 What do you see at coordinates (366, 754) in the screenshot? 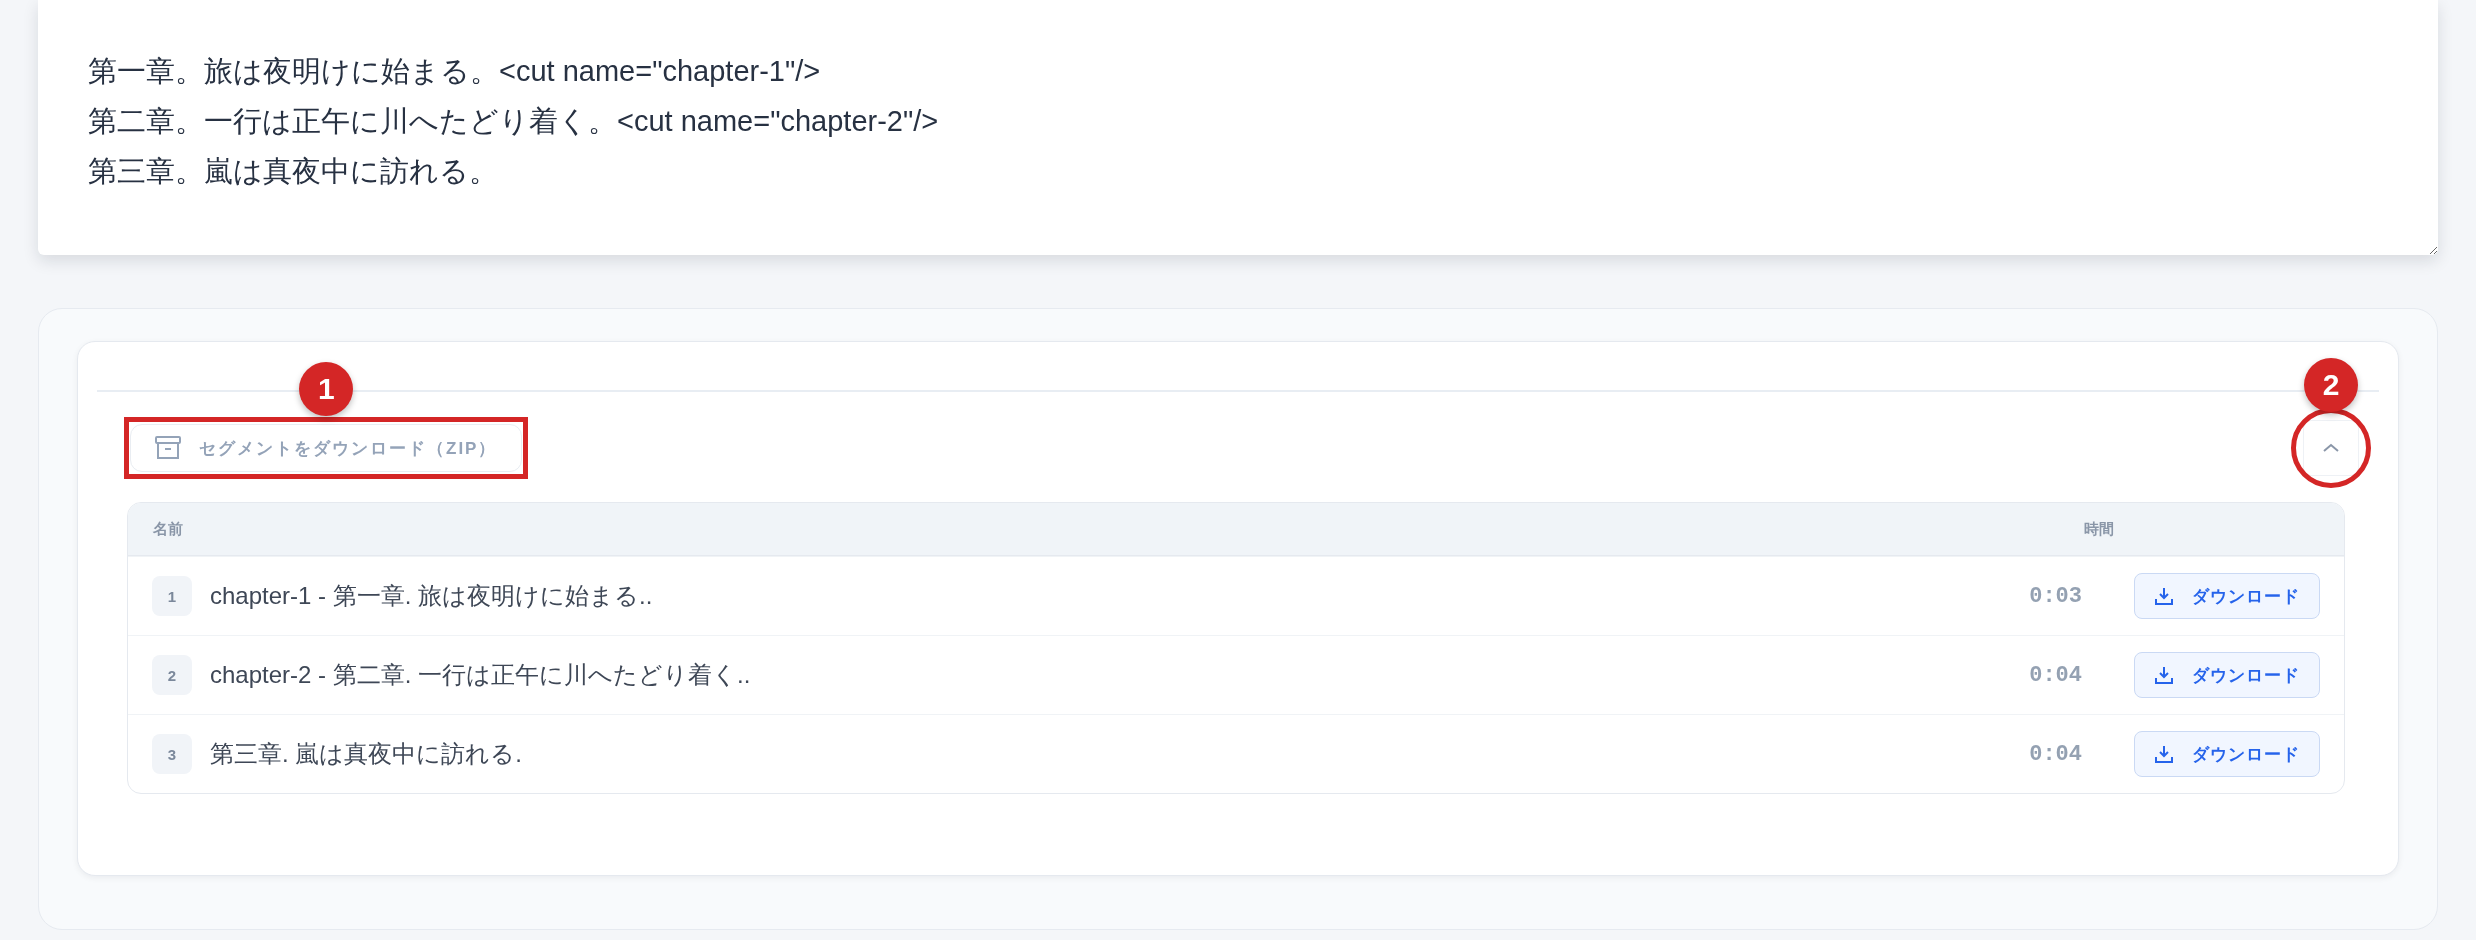
I see `segment-name: 第三章. 嵐は真夜中に訪れる.` at bounding box center [366, 754].